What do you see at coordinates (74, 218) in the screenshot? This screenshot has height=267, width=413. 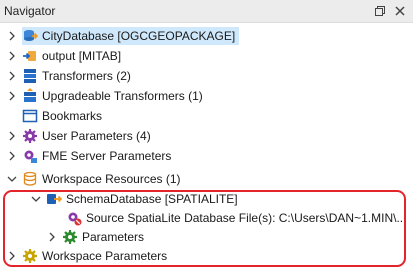 I see `source-param-icon` at bounding box center [74, 218].